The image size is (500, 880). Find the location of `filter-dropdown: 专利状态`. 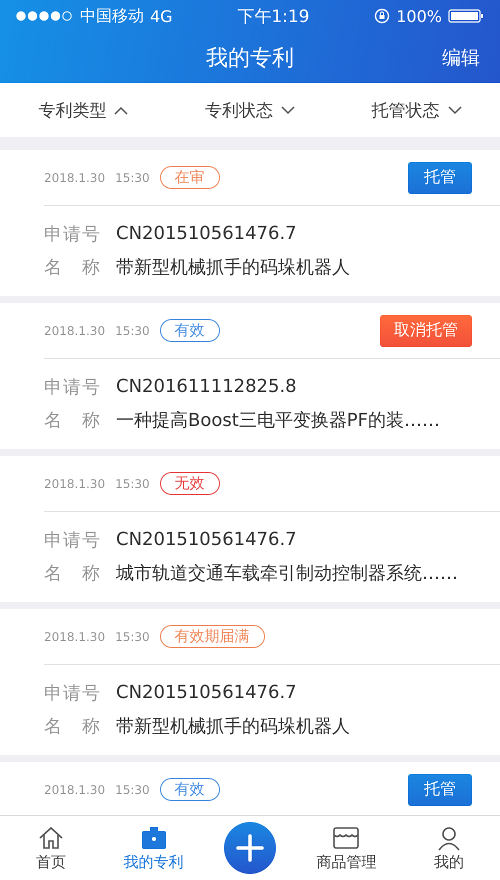

filter-dropdown: 专利状态 is located at coordinates (249, 110).